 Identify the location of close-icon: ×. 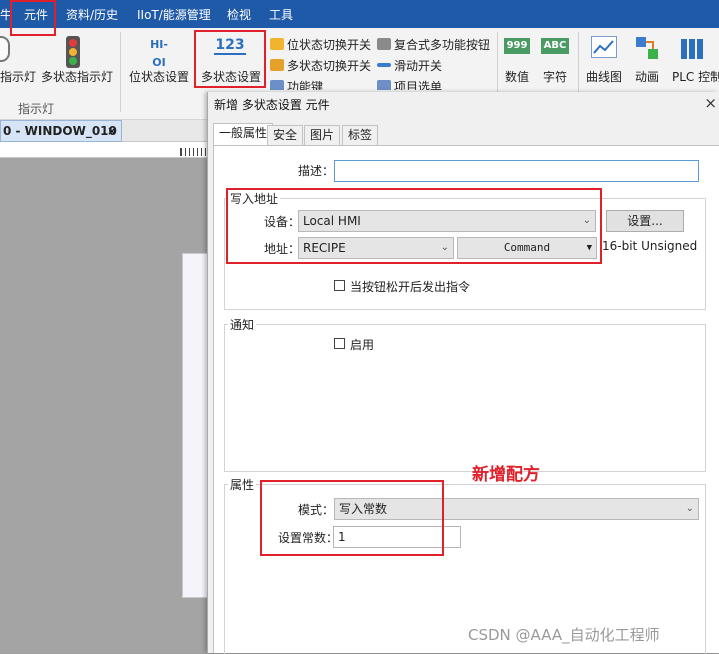
(710, 103).